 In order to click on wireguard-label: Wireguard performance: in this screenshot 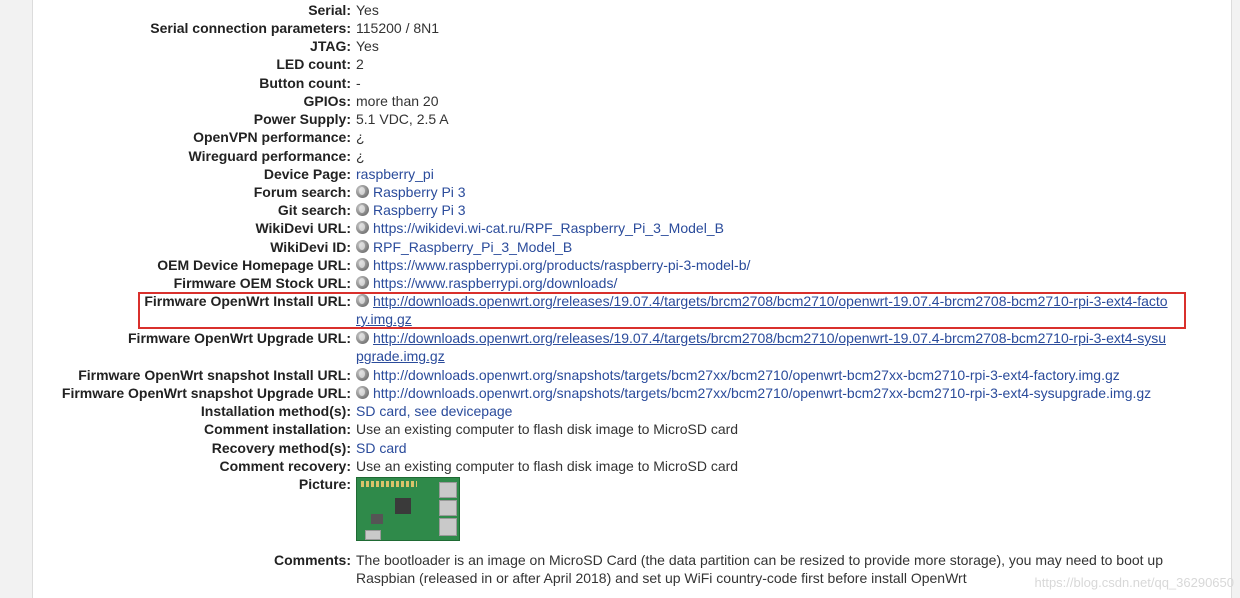, I will do `click(269, 156)`.